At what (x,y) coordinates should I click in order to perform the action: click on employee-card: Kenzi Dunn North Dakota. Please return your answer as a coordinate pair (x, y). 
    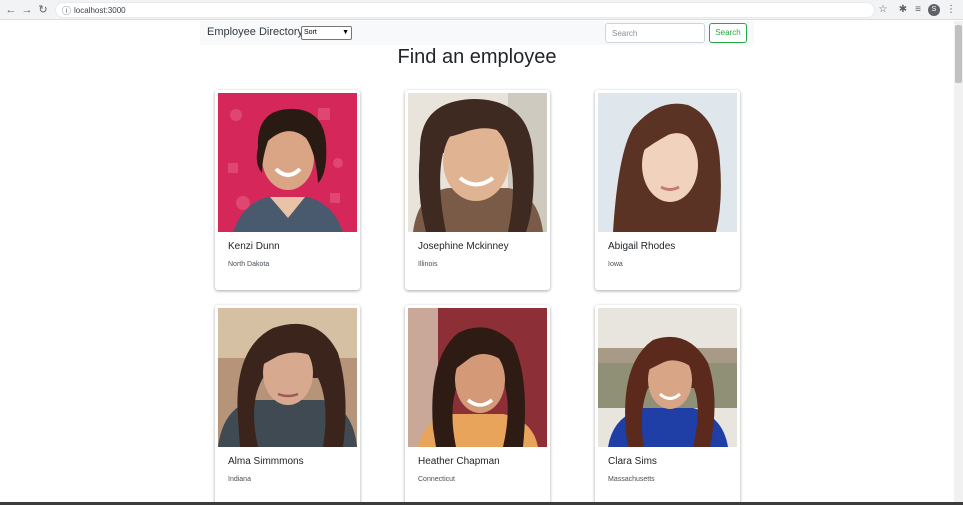
    Looking at the image, I should click on (287, 190).